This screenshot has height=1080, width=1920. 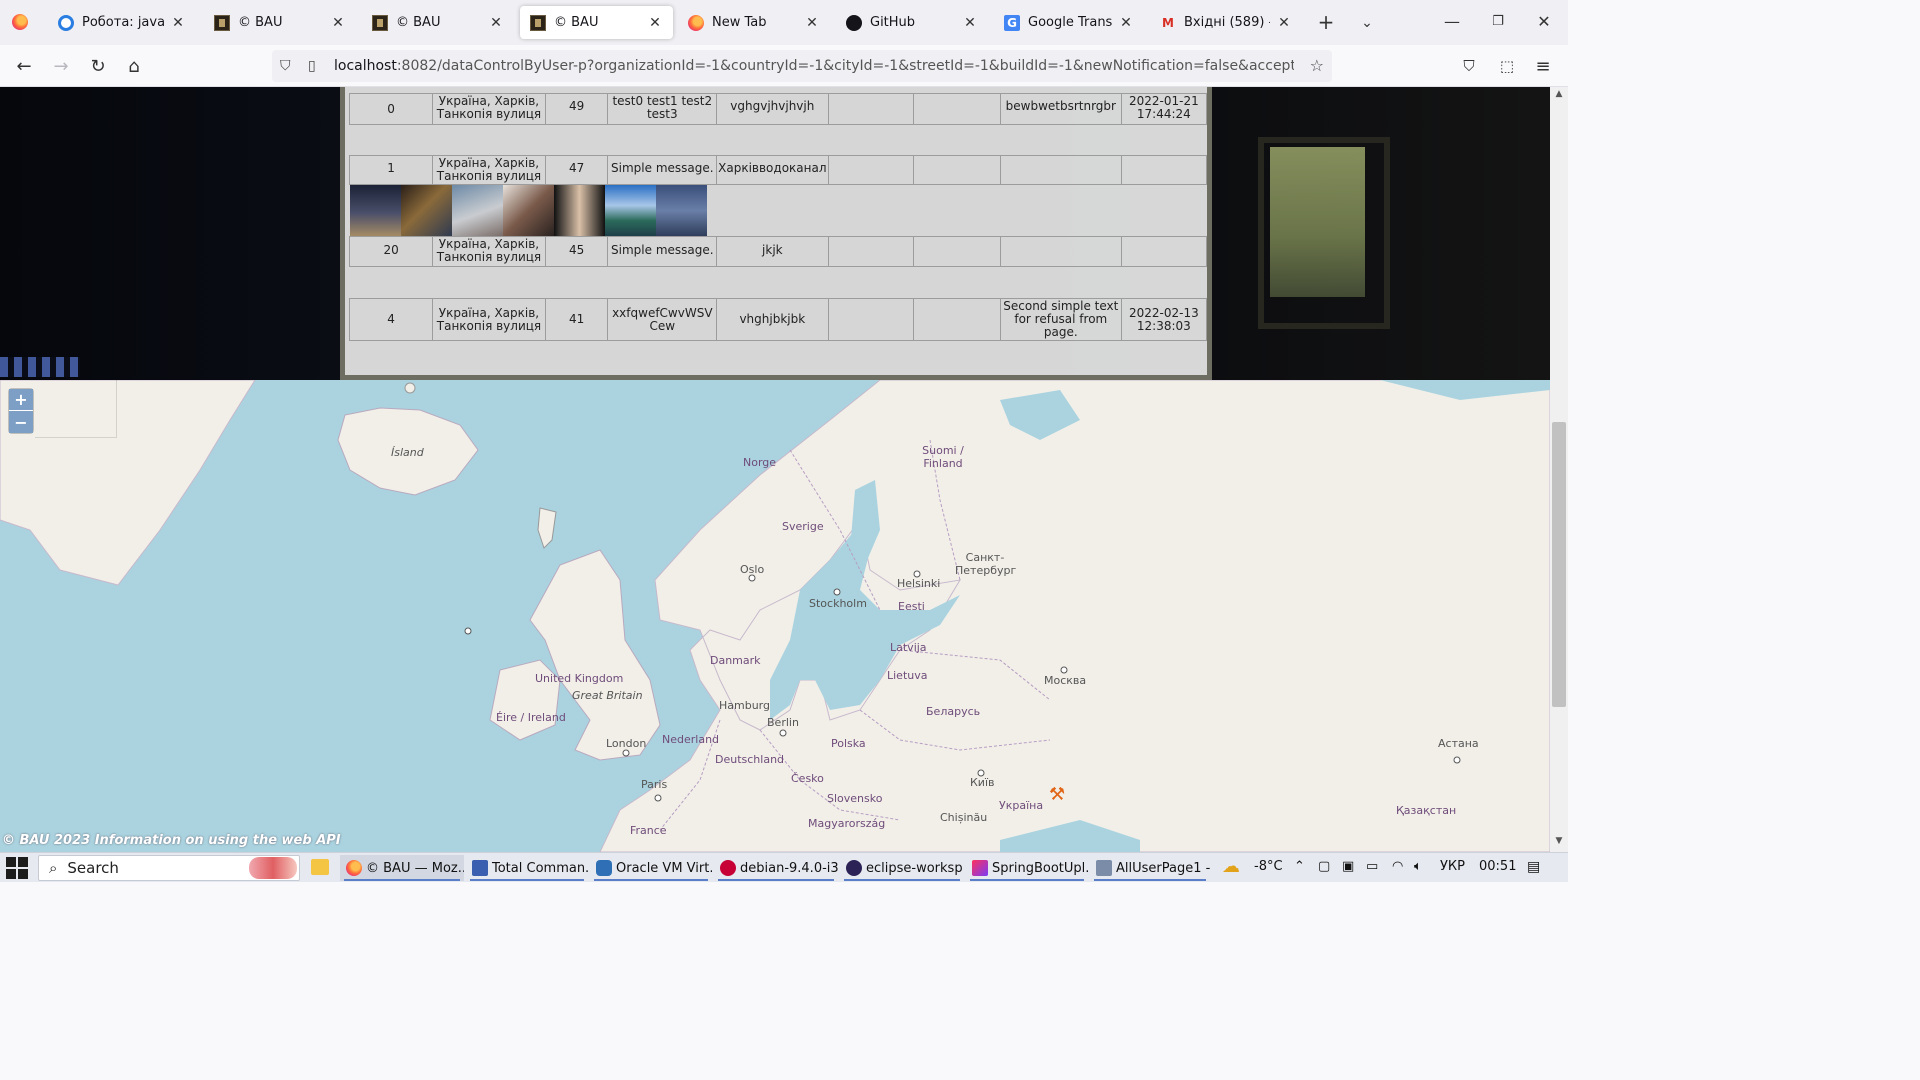 What do you see at coordinates (1497, 866) in the screenshot?
I see `clock: 00:51` at bounding box center [1497, 866].